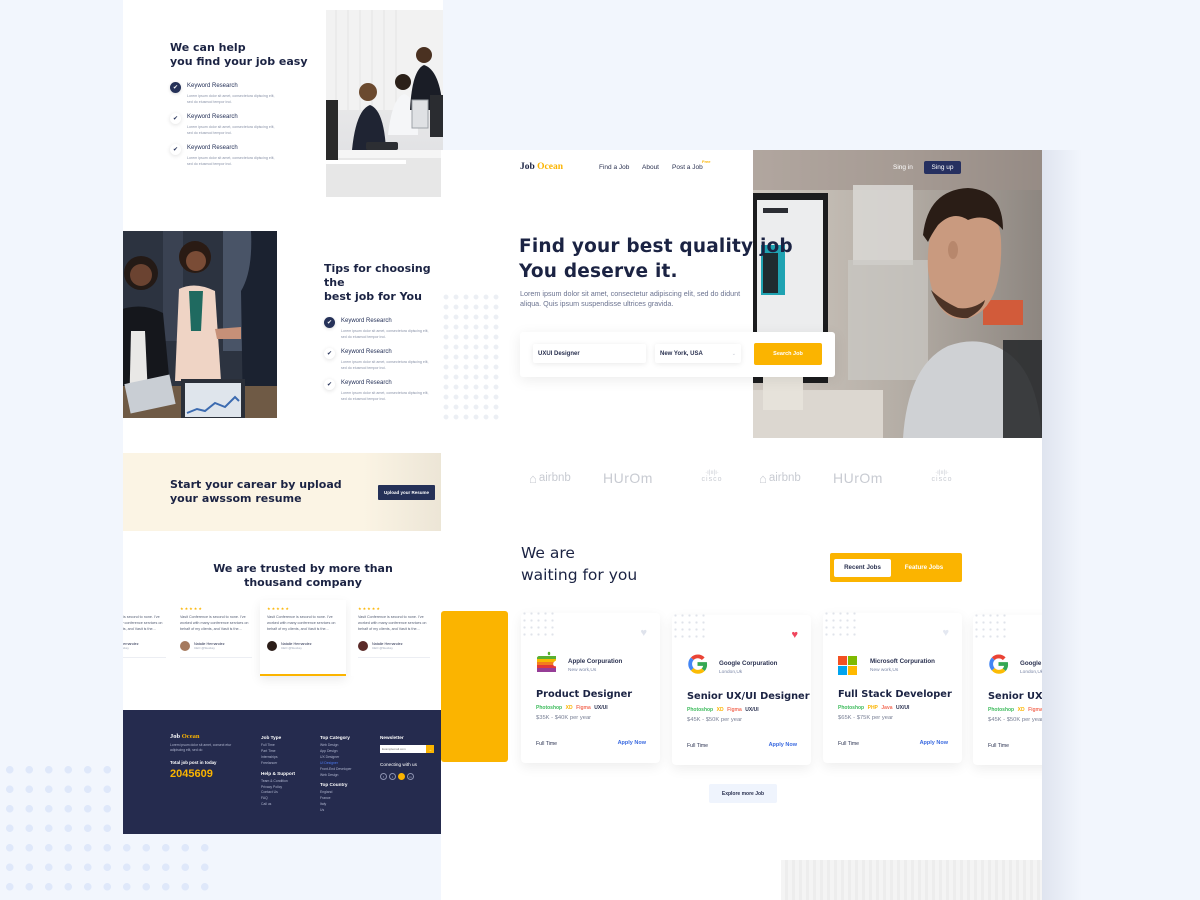  What do you see at coordinates (743, 793) in the screenshot?
I see `explore-more-jobs-button: Explore more Job` at bounding box center [743, 793].